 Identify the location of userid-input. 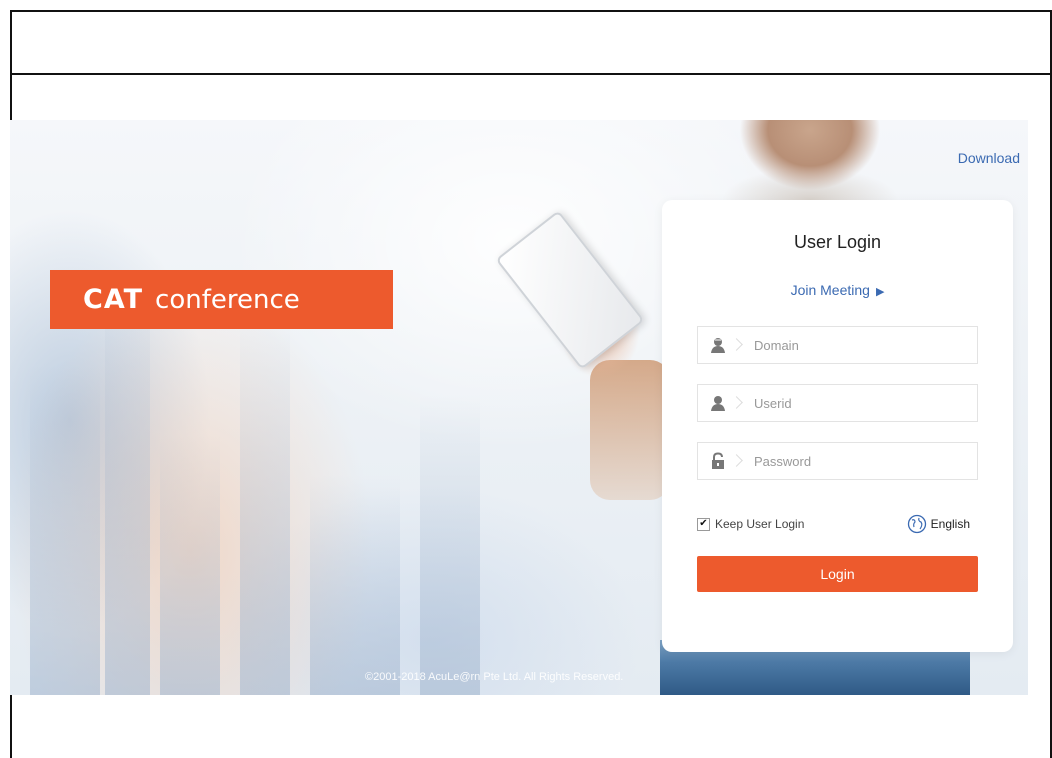
(857, 403).